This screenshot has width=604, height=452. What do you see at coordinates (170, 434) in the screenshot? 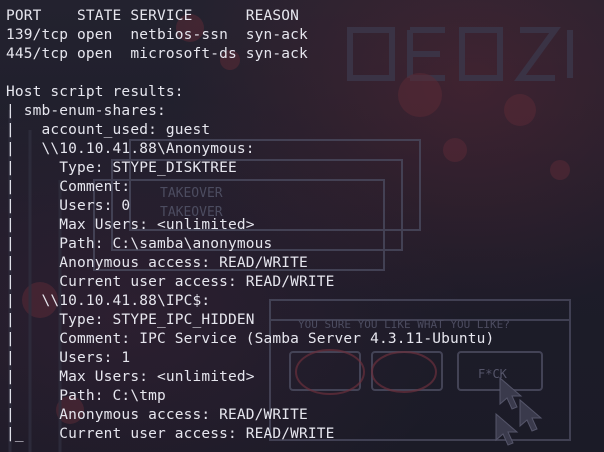
I see `terminal-line-user-access: |_ Current user access: READ/WRITE` at bounding box center [170, 434].